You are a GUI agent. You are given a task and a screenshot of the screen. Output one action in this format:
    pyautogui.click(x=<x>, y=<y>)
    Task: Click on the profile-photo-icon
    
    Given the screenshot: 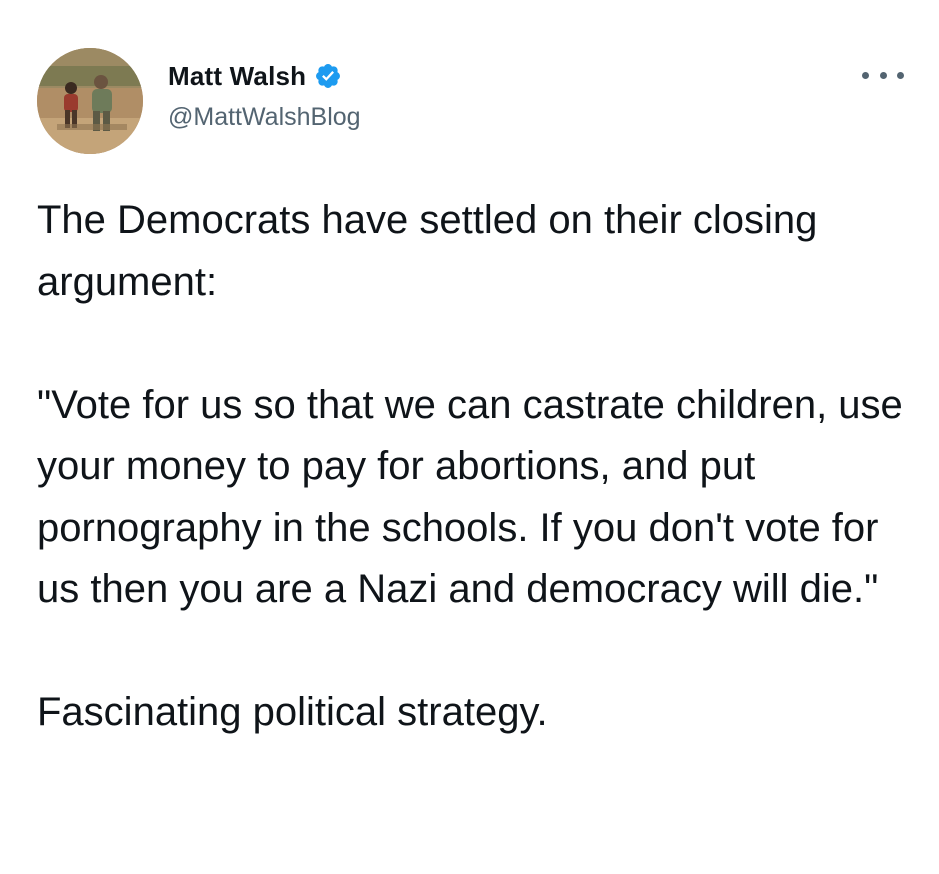 What is the action you would take?
    pyautogui.click(x=90, y=101)
    